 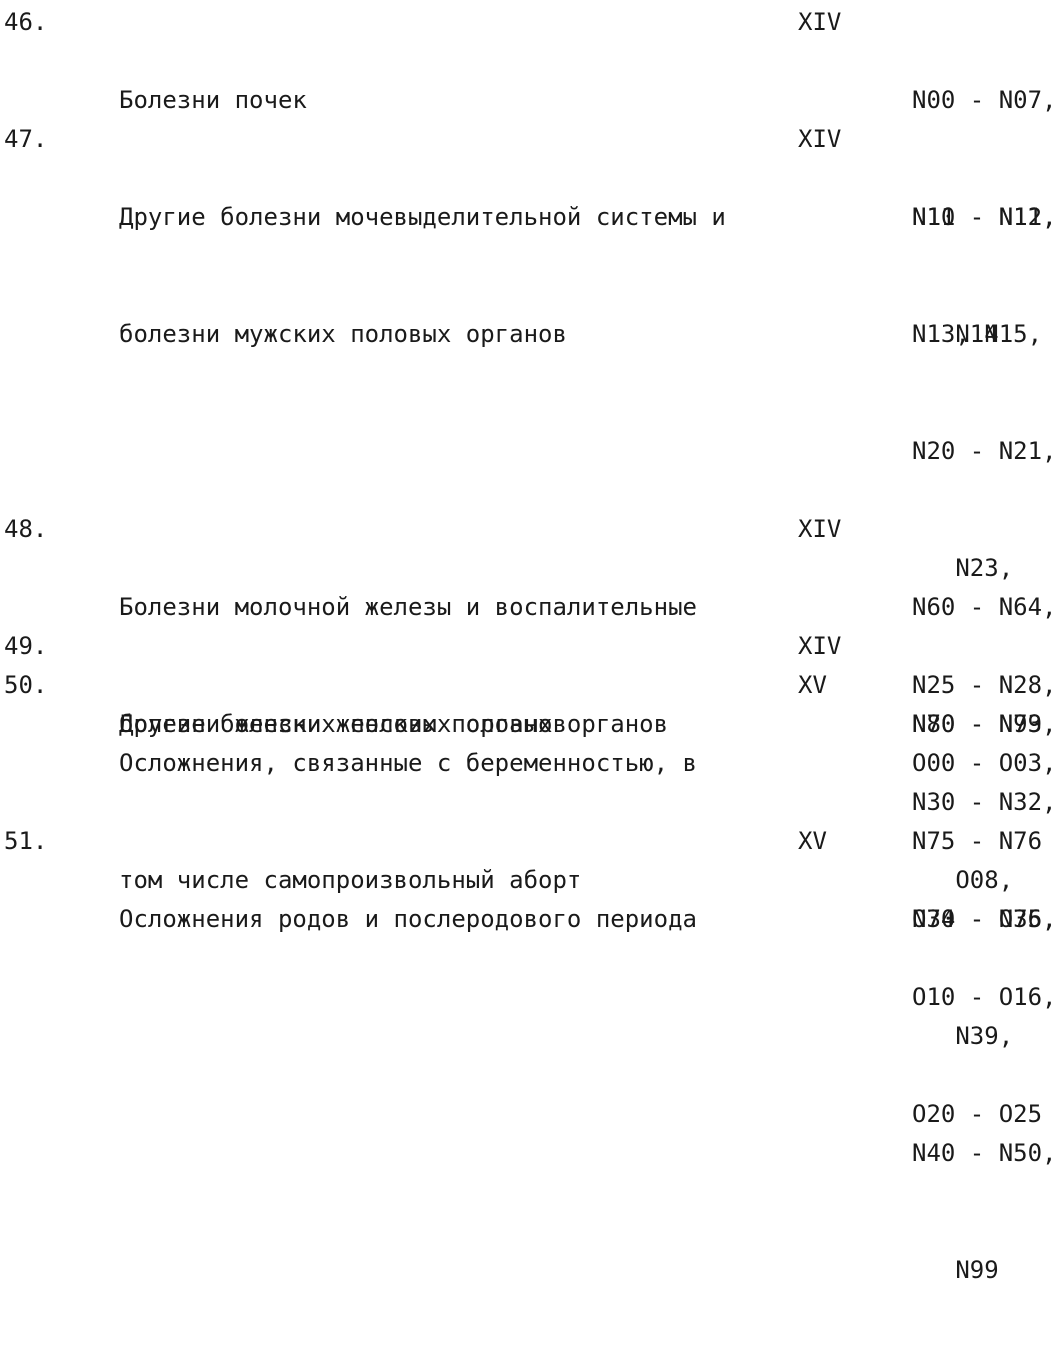 I want to click on row-number: 48., so click(x=26, y=529).